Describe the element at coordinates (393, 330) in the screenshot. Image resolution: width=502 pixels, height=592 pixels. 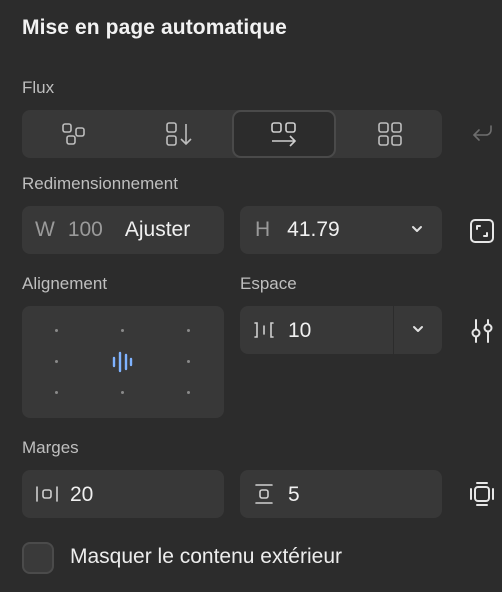
I see `spacing-divider` at that location.